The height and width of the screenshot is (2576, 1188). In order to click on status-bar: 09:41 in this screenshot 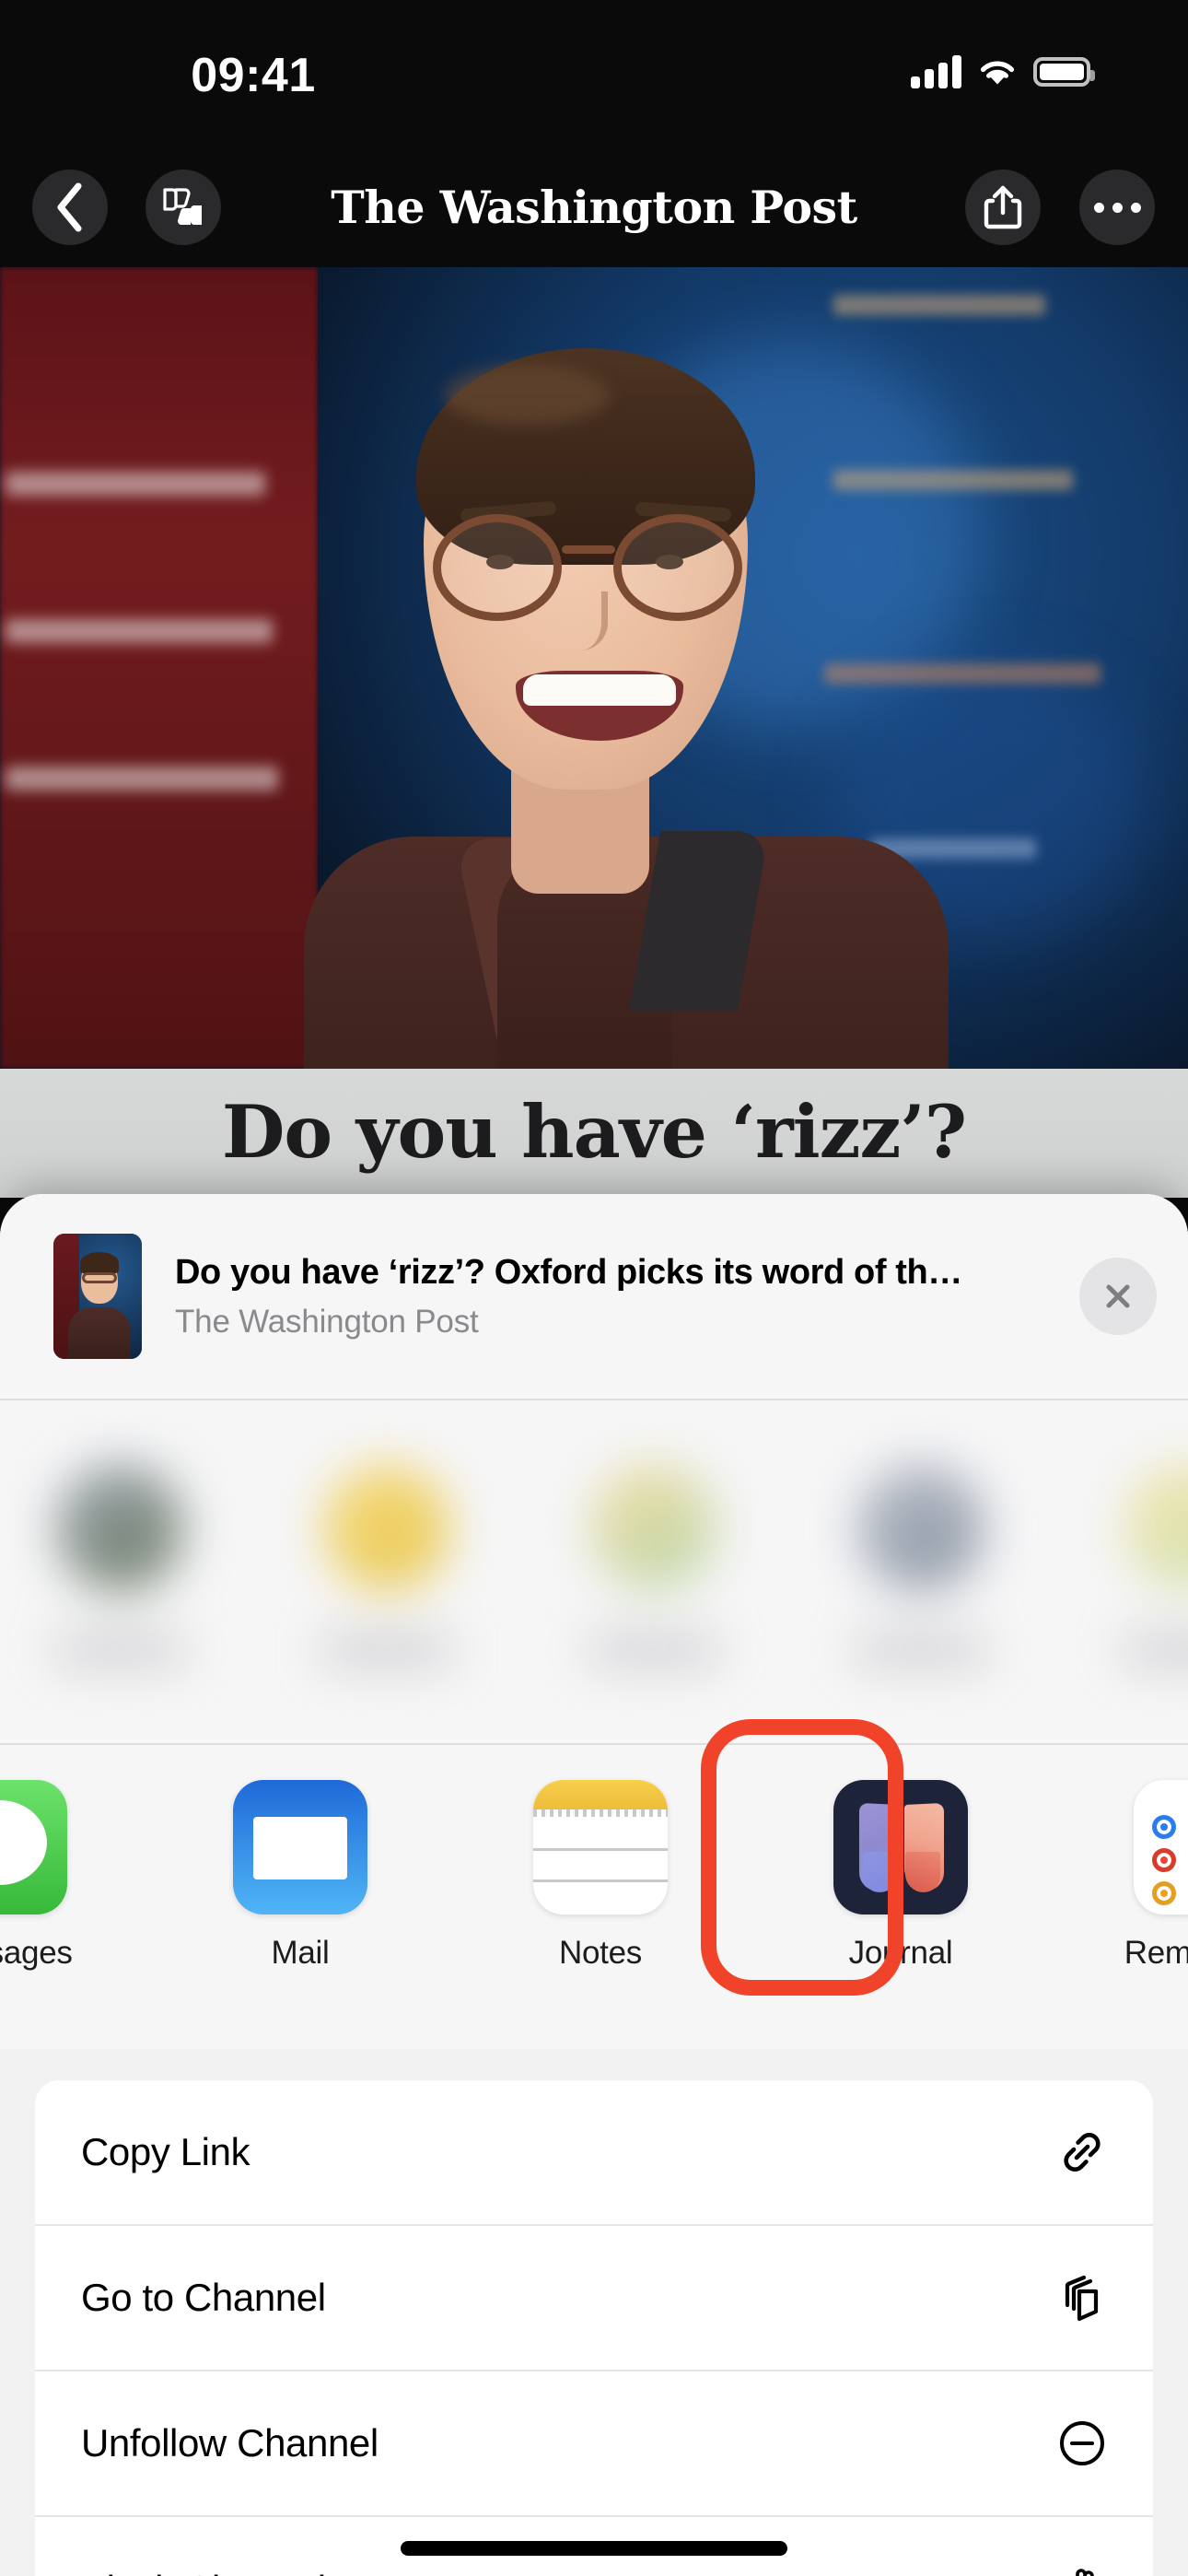, I will do `click(594, 73)`.